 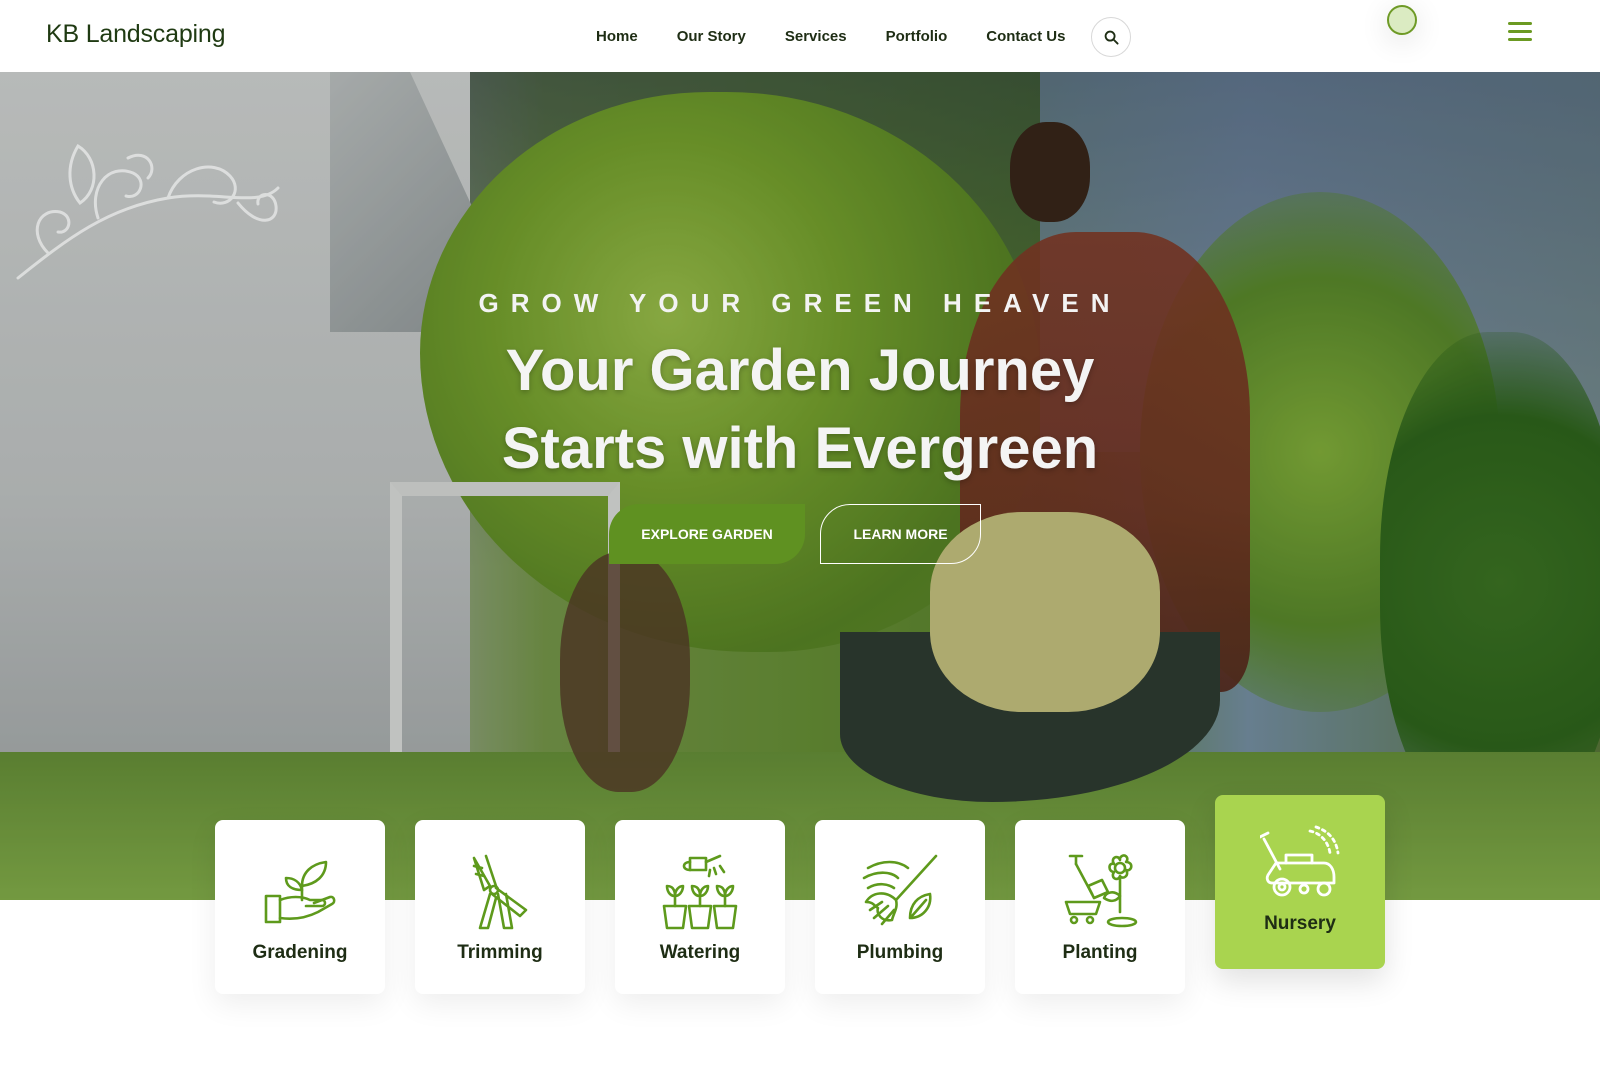 What do you see at coordinates (700, 952) in the screenshot?
I see `service-label: Watering` at bounding box center [700, 952].